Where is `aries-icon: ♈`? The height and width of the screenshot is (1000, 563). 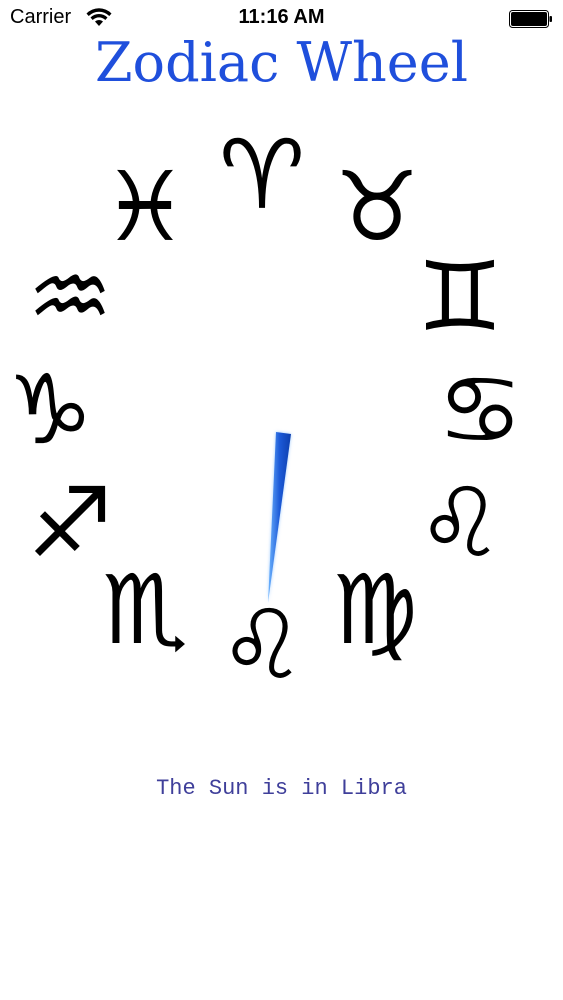 aries-icon: ♈ is located at coordinates (262, 175).